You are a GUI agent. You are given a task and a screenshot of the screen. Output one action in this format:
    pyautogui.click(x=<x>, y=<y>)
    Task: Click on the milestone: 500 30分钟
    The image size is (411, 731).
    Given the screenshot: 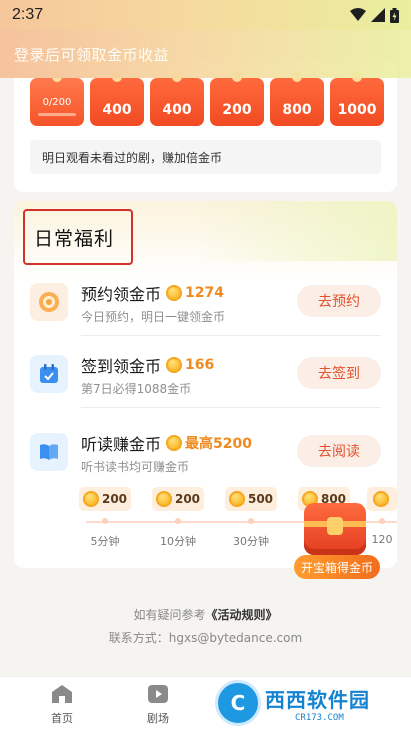 What is the action you would take?
    pyautogui.click(x=251, y=518)
    